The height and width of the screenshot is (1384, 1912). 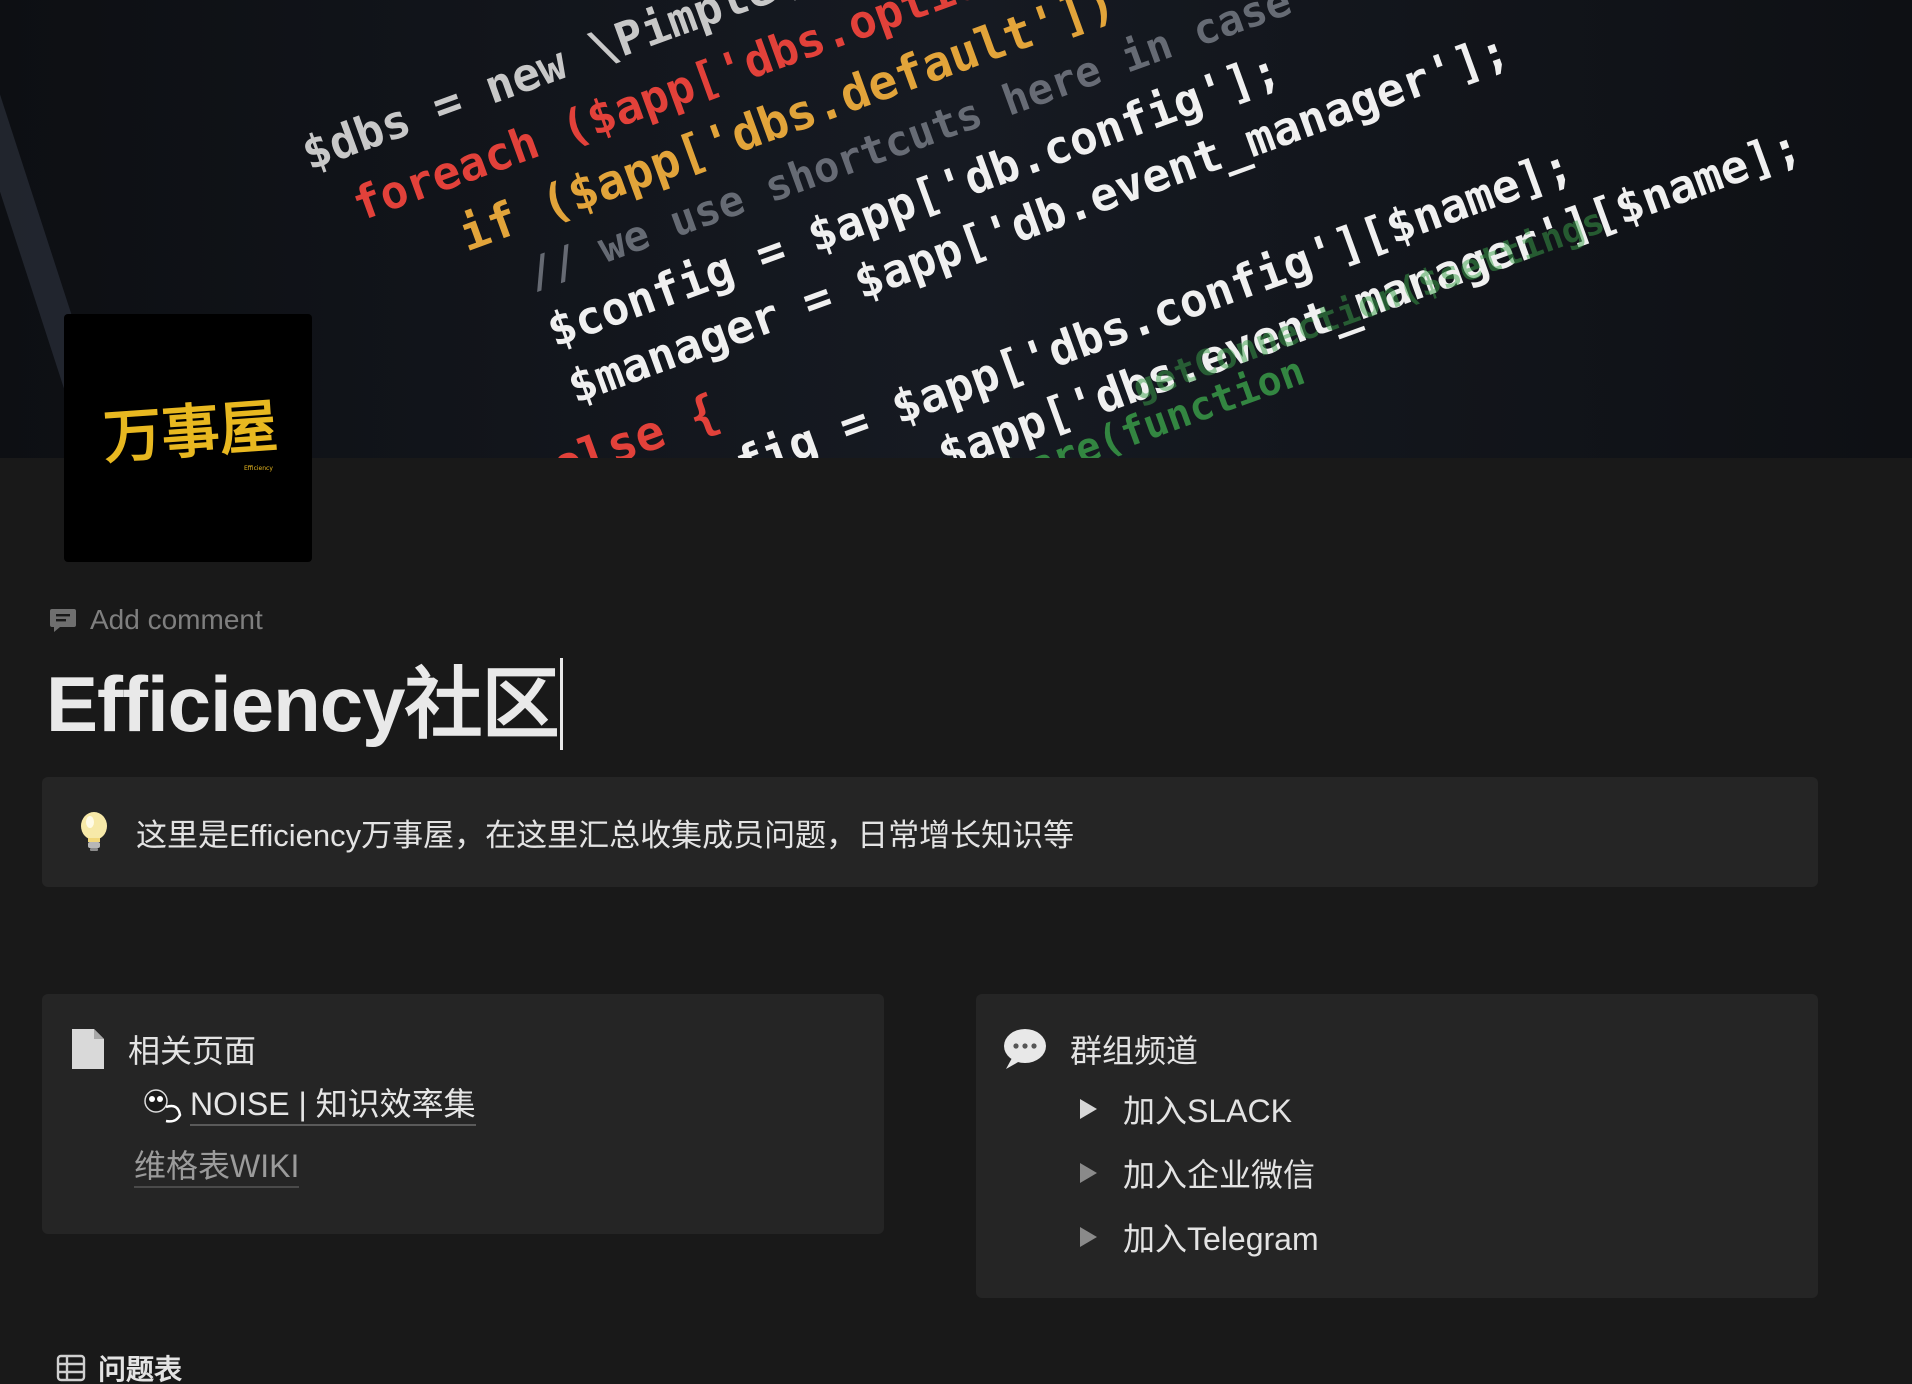 I want to click on table-icon, so click(x=71, y=1368).